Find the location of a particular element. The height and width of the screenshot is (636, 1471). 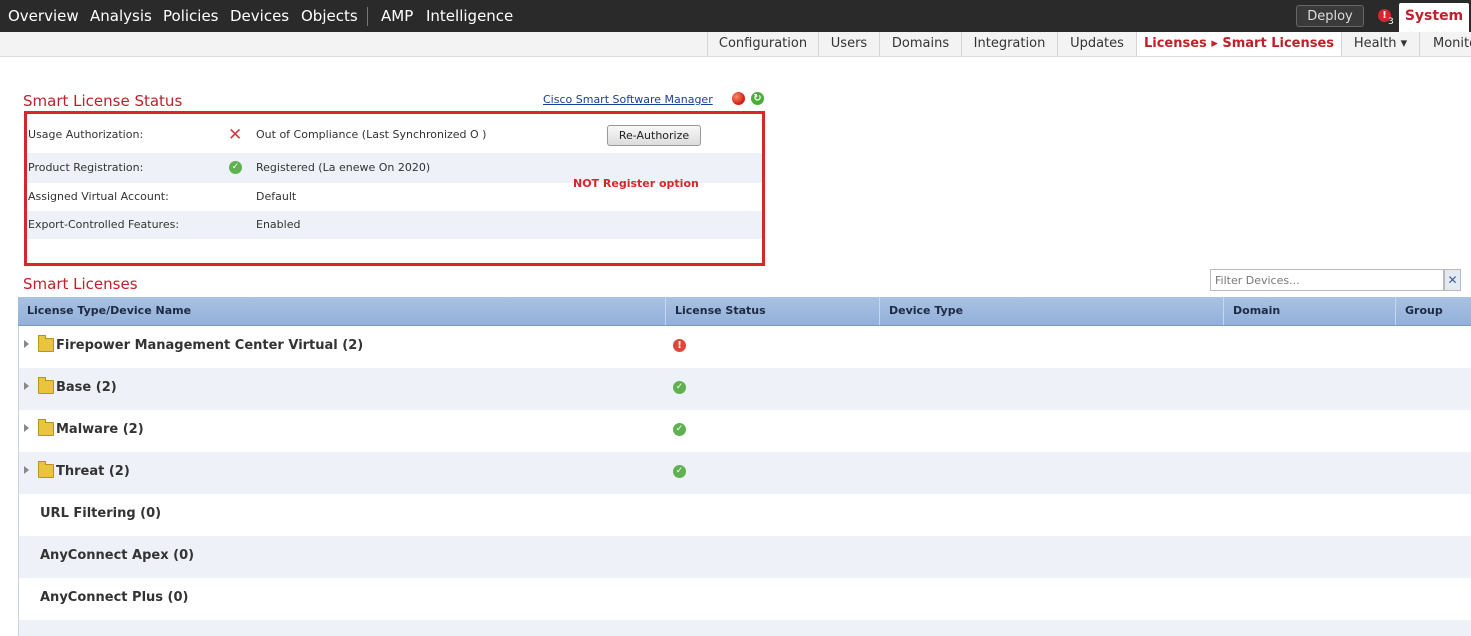

table-row: Threat (2) ✓ is located at coordinates (745, 473).